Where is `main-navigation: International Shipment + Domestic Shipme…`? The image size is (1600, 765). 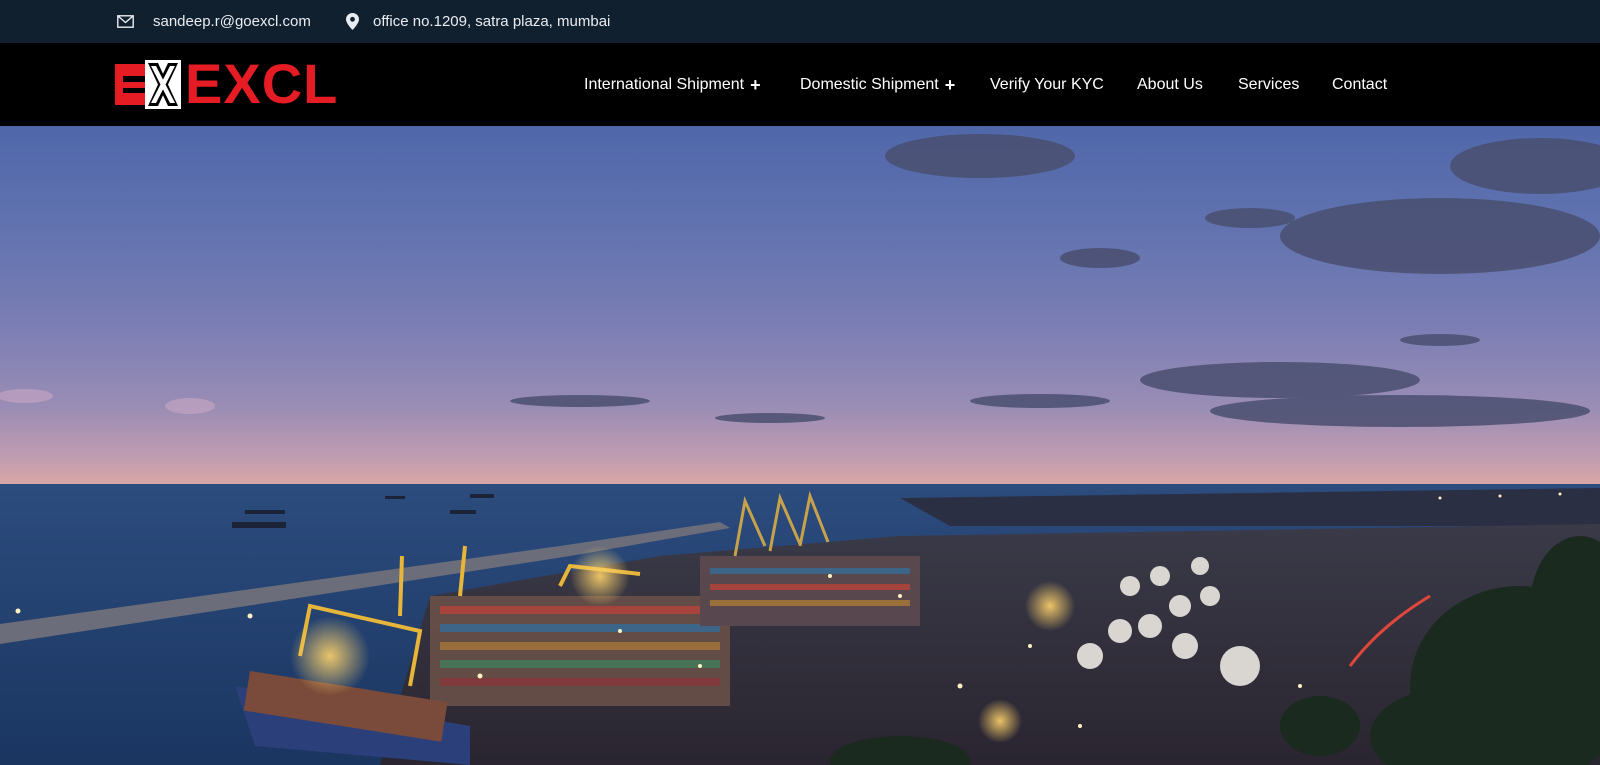
main-navigation: International Shipment + Domestic Shipme… is located at coordinates (800, 84).